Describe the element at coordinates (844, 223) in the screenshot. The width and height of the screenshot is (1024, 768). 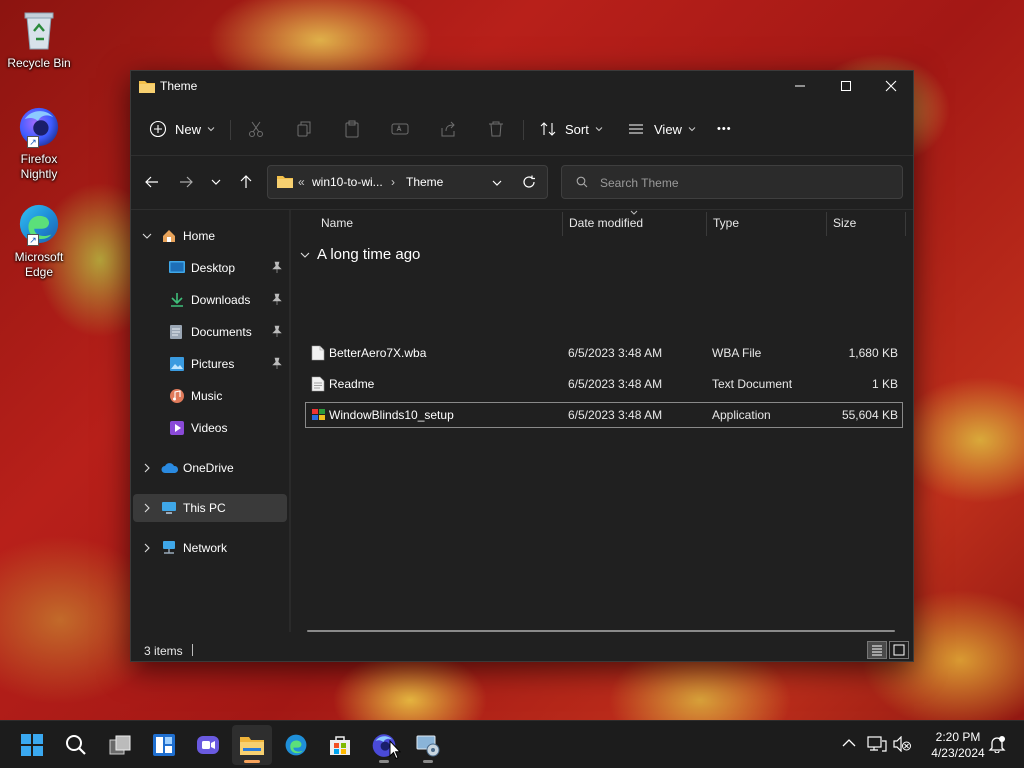
I see `column-header-size: Size` at that location.